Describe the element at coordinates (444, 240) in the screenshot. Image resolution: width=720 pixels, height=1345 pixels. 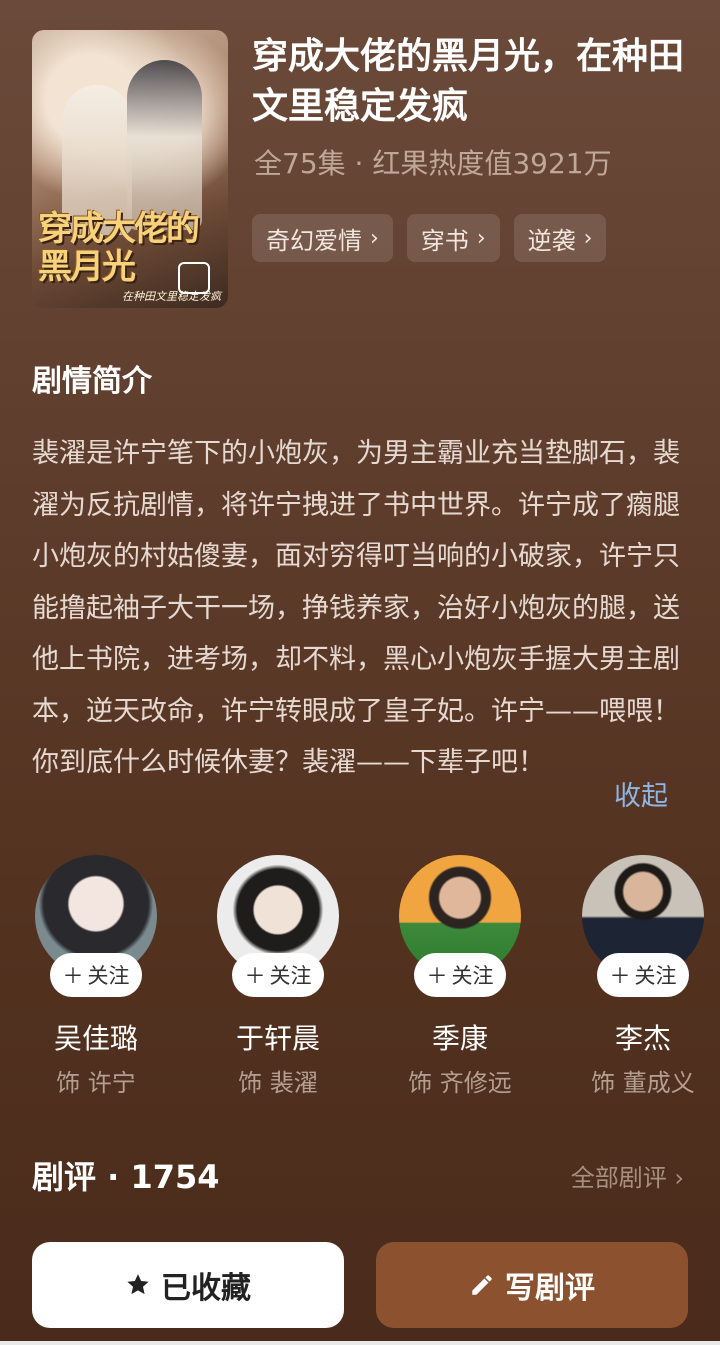
I see `tag-label: 穿书` at that location.